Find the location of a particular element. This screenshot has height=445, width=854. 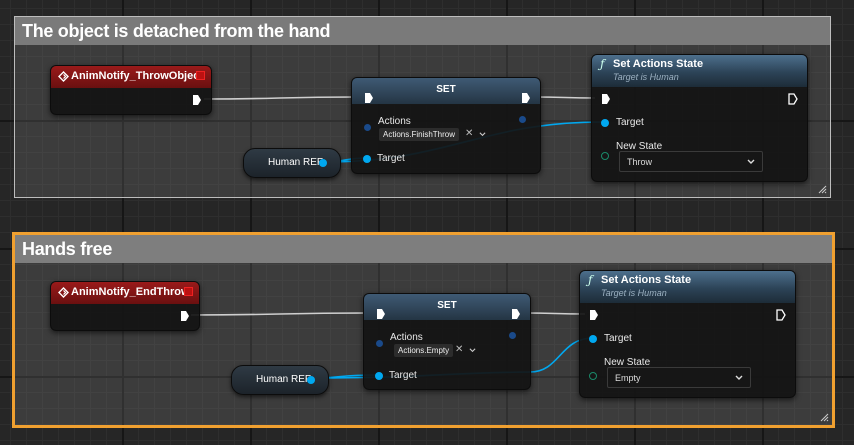

actions-value-tag: Actions.Empty is located at coordinates (424, 350).